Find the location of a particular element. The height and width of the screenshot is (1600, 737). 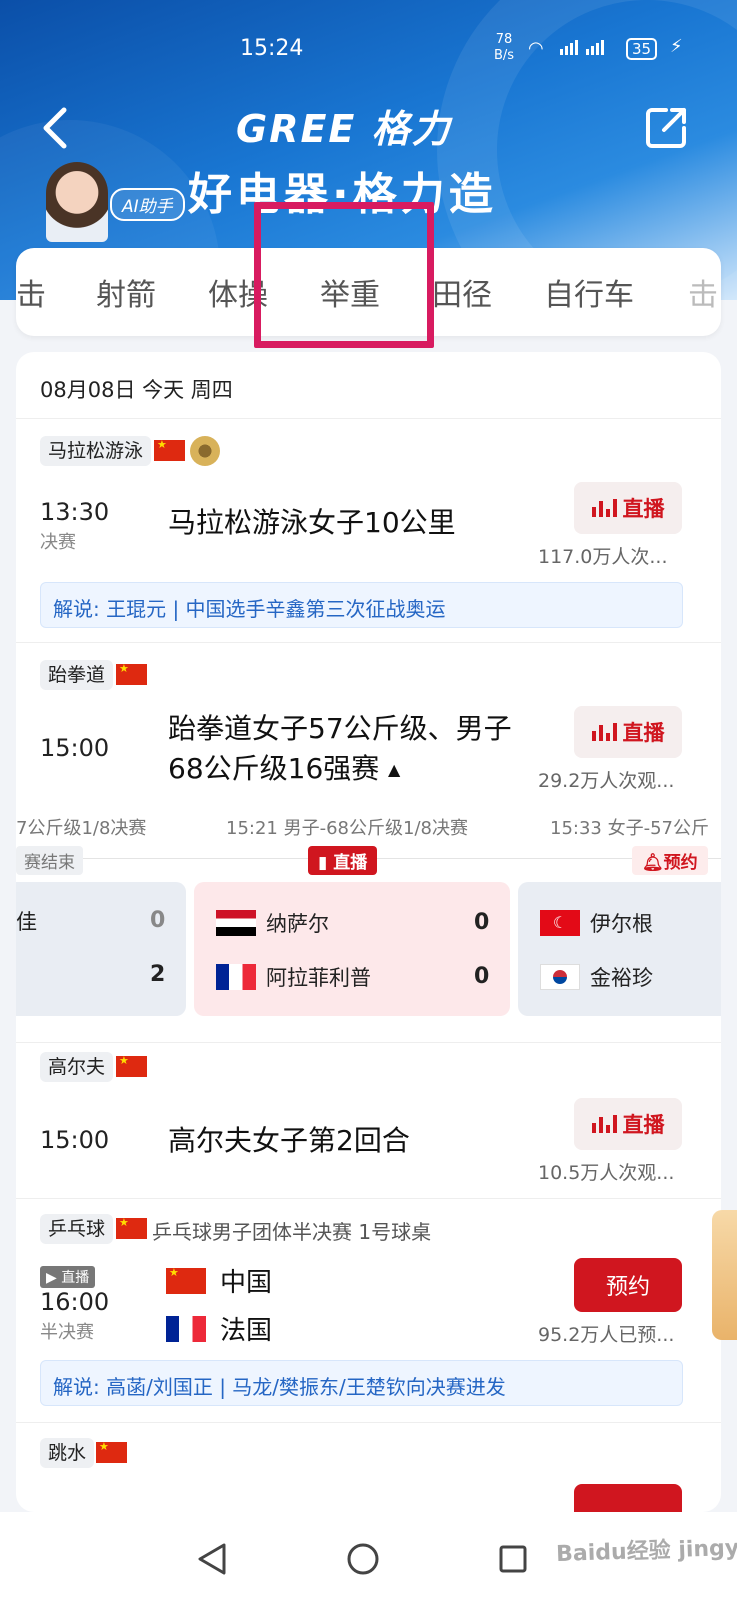

event-title: 高尔夫女子第2回合 is located at coordinates (289, 1141).